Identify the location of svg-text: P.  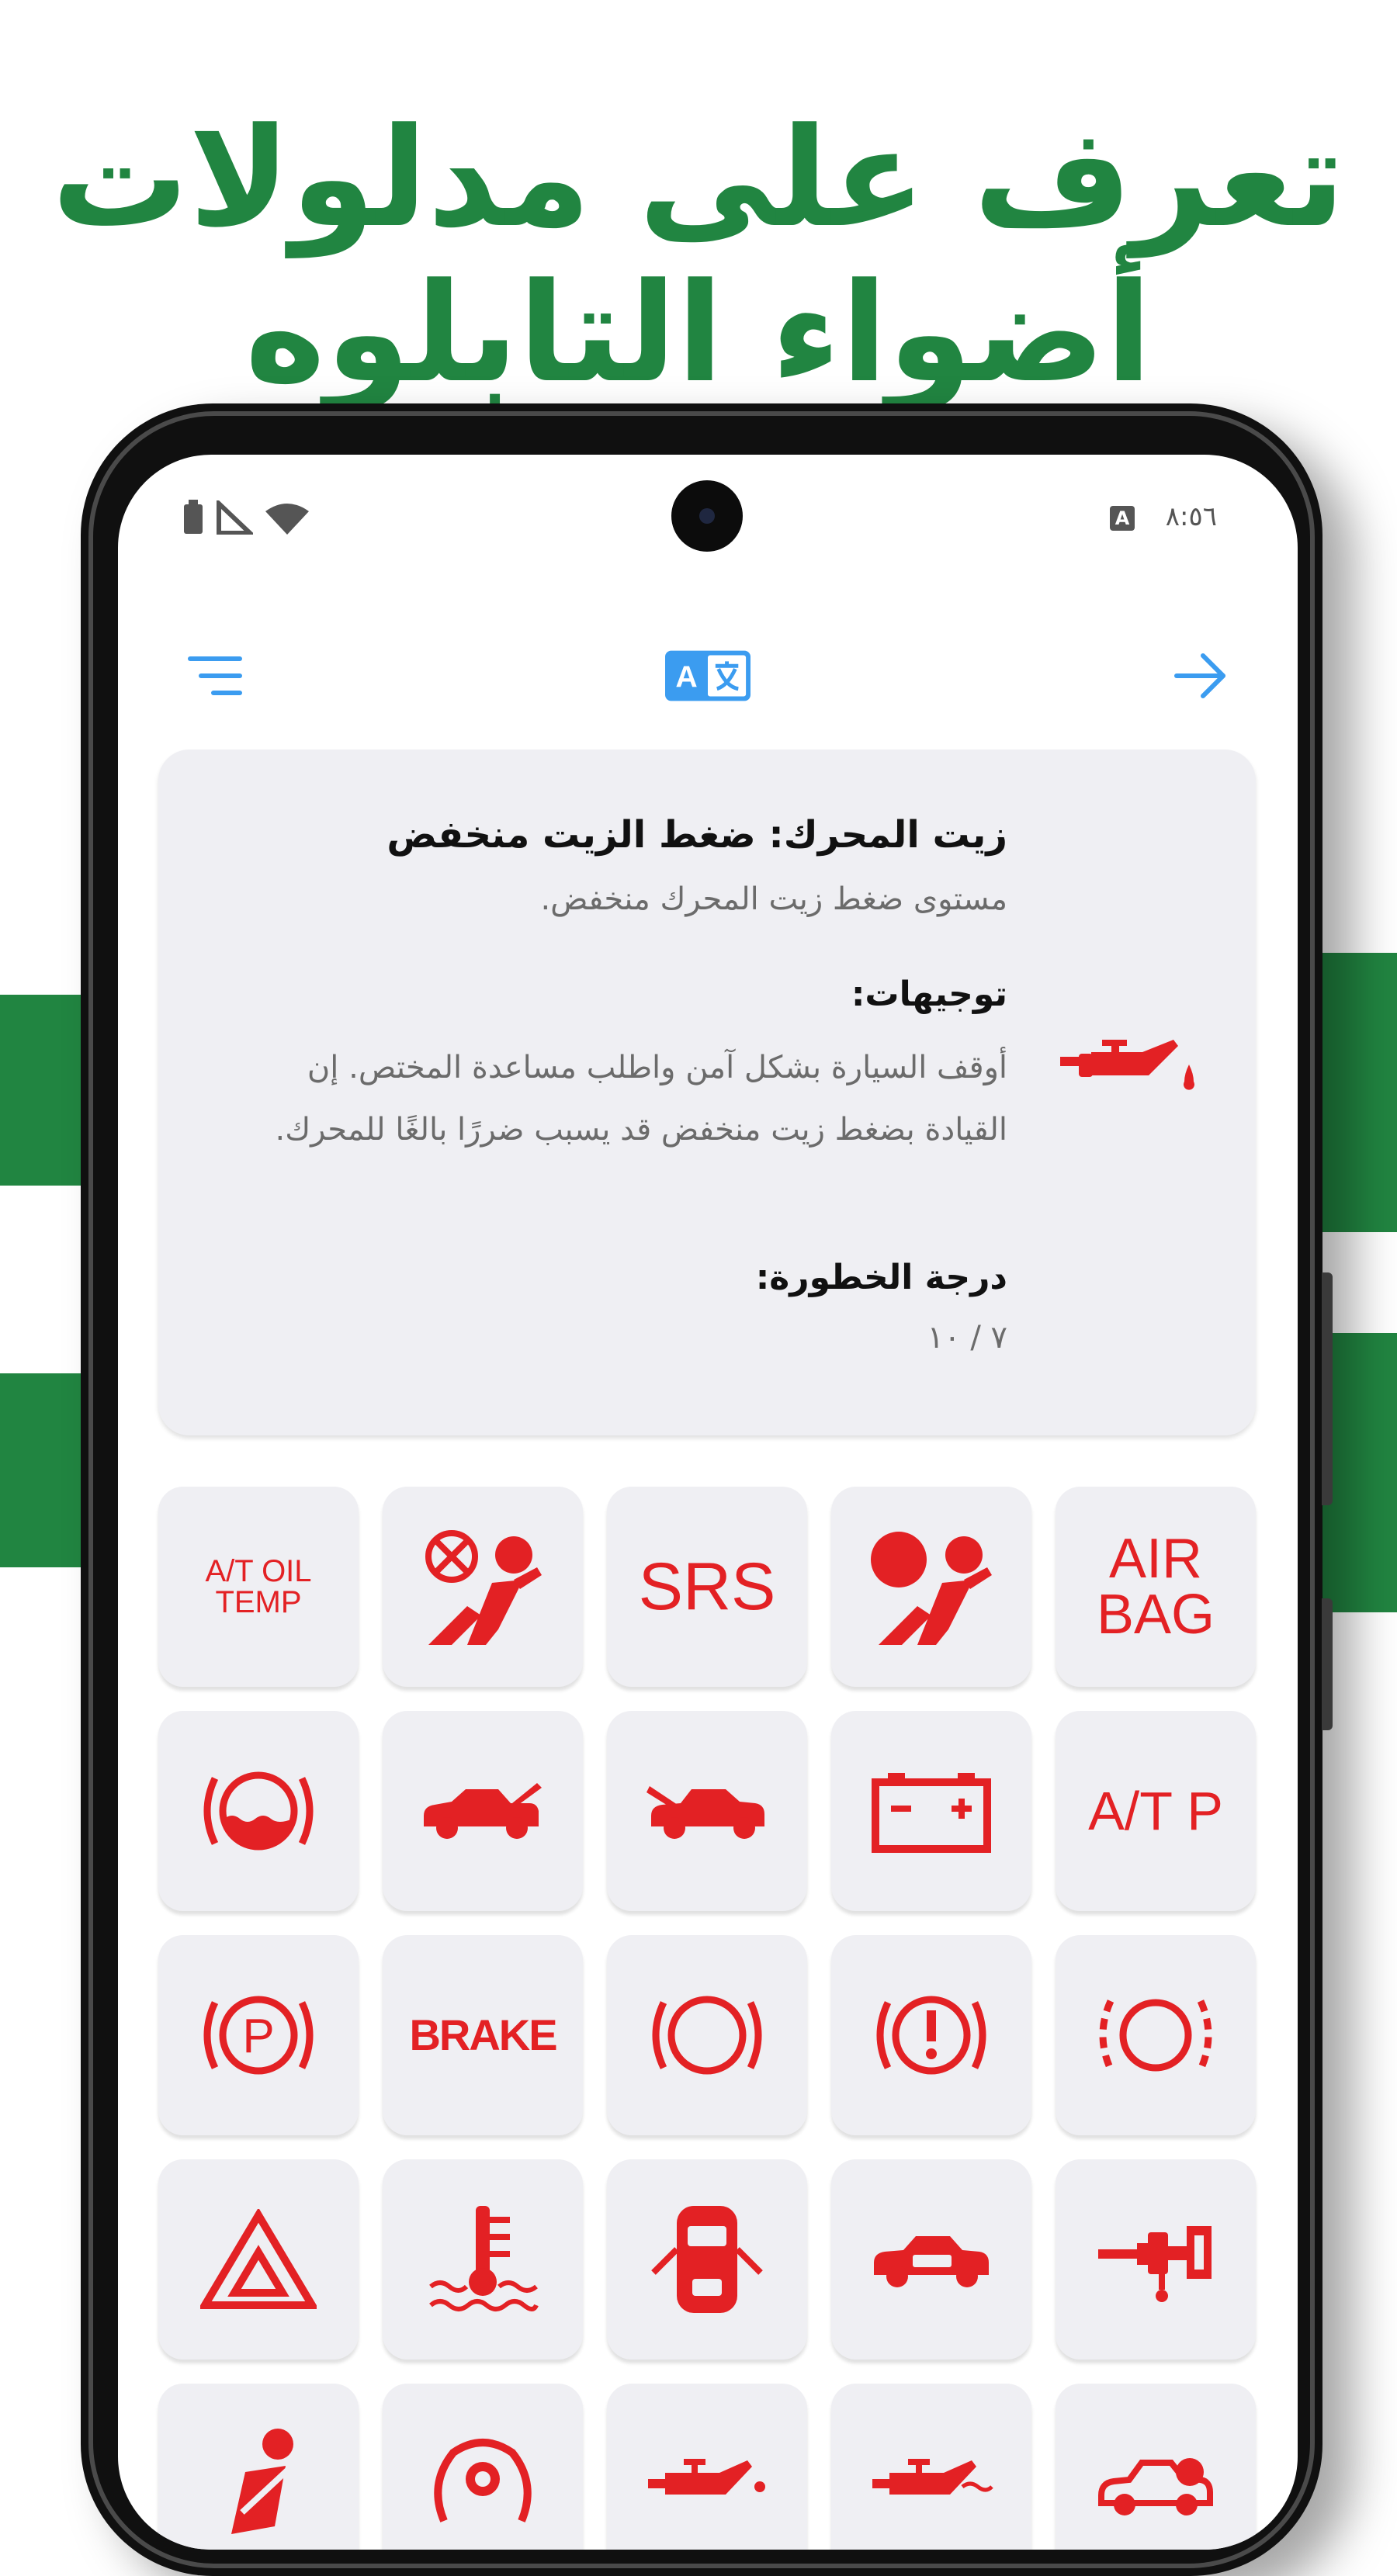
(258, 2036).